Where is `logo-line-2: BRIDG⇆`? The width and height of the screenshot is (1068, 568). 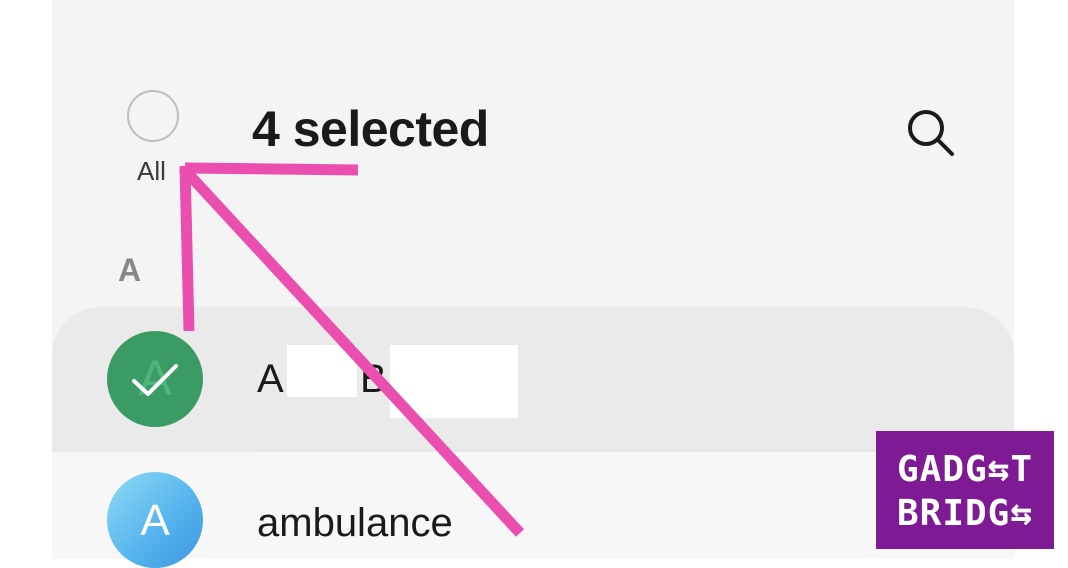 logo-line-2: BRIDG⇆ is located at coordinates (965, 513).